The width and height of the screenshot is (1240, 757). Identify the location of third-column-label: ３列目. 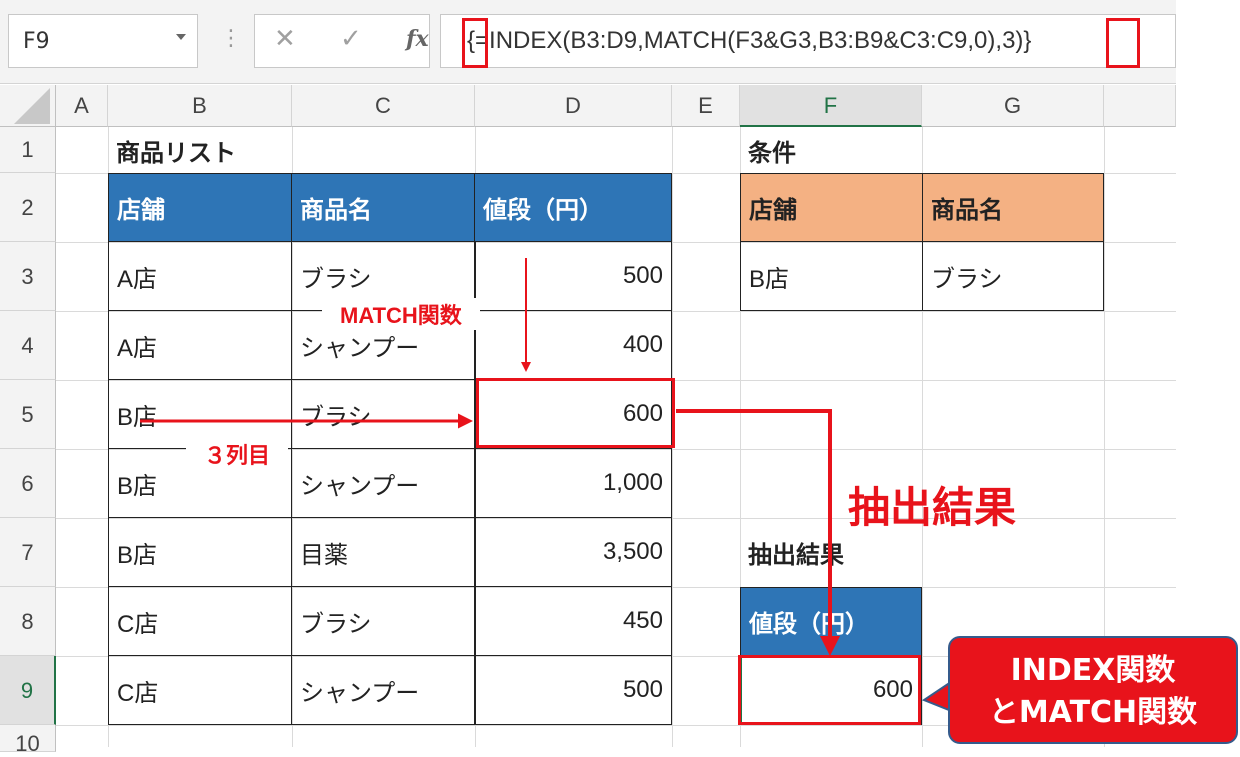
(237, 454).